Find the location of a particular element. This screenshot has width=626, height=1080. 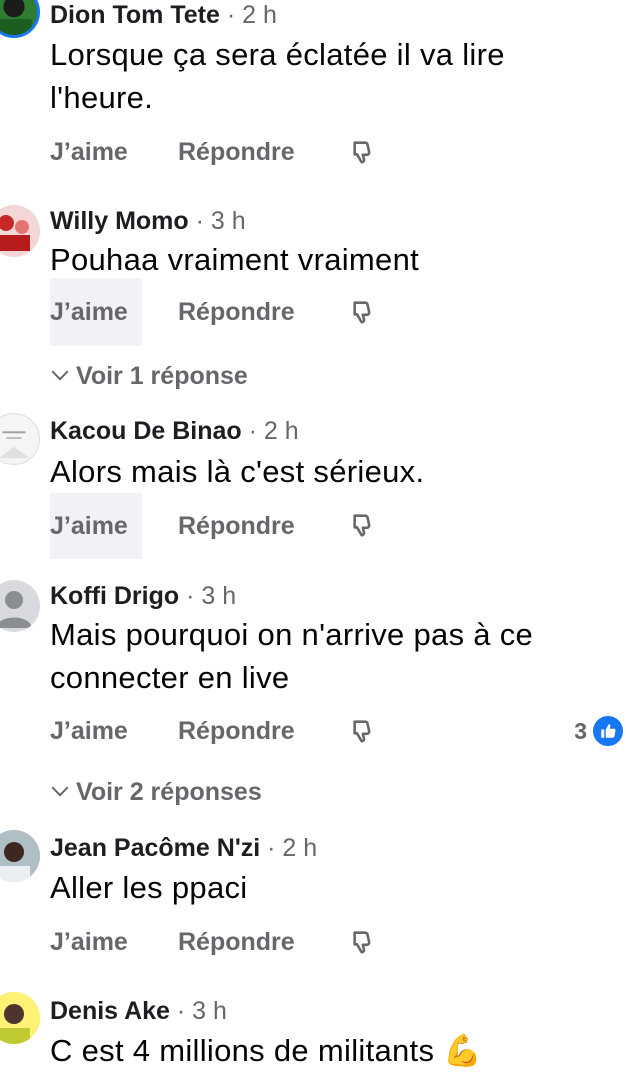

comment-text: Pouhaa vraiment vraiment is located at coordinates (235, 259).